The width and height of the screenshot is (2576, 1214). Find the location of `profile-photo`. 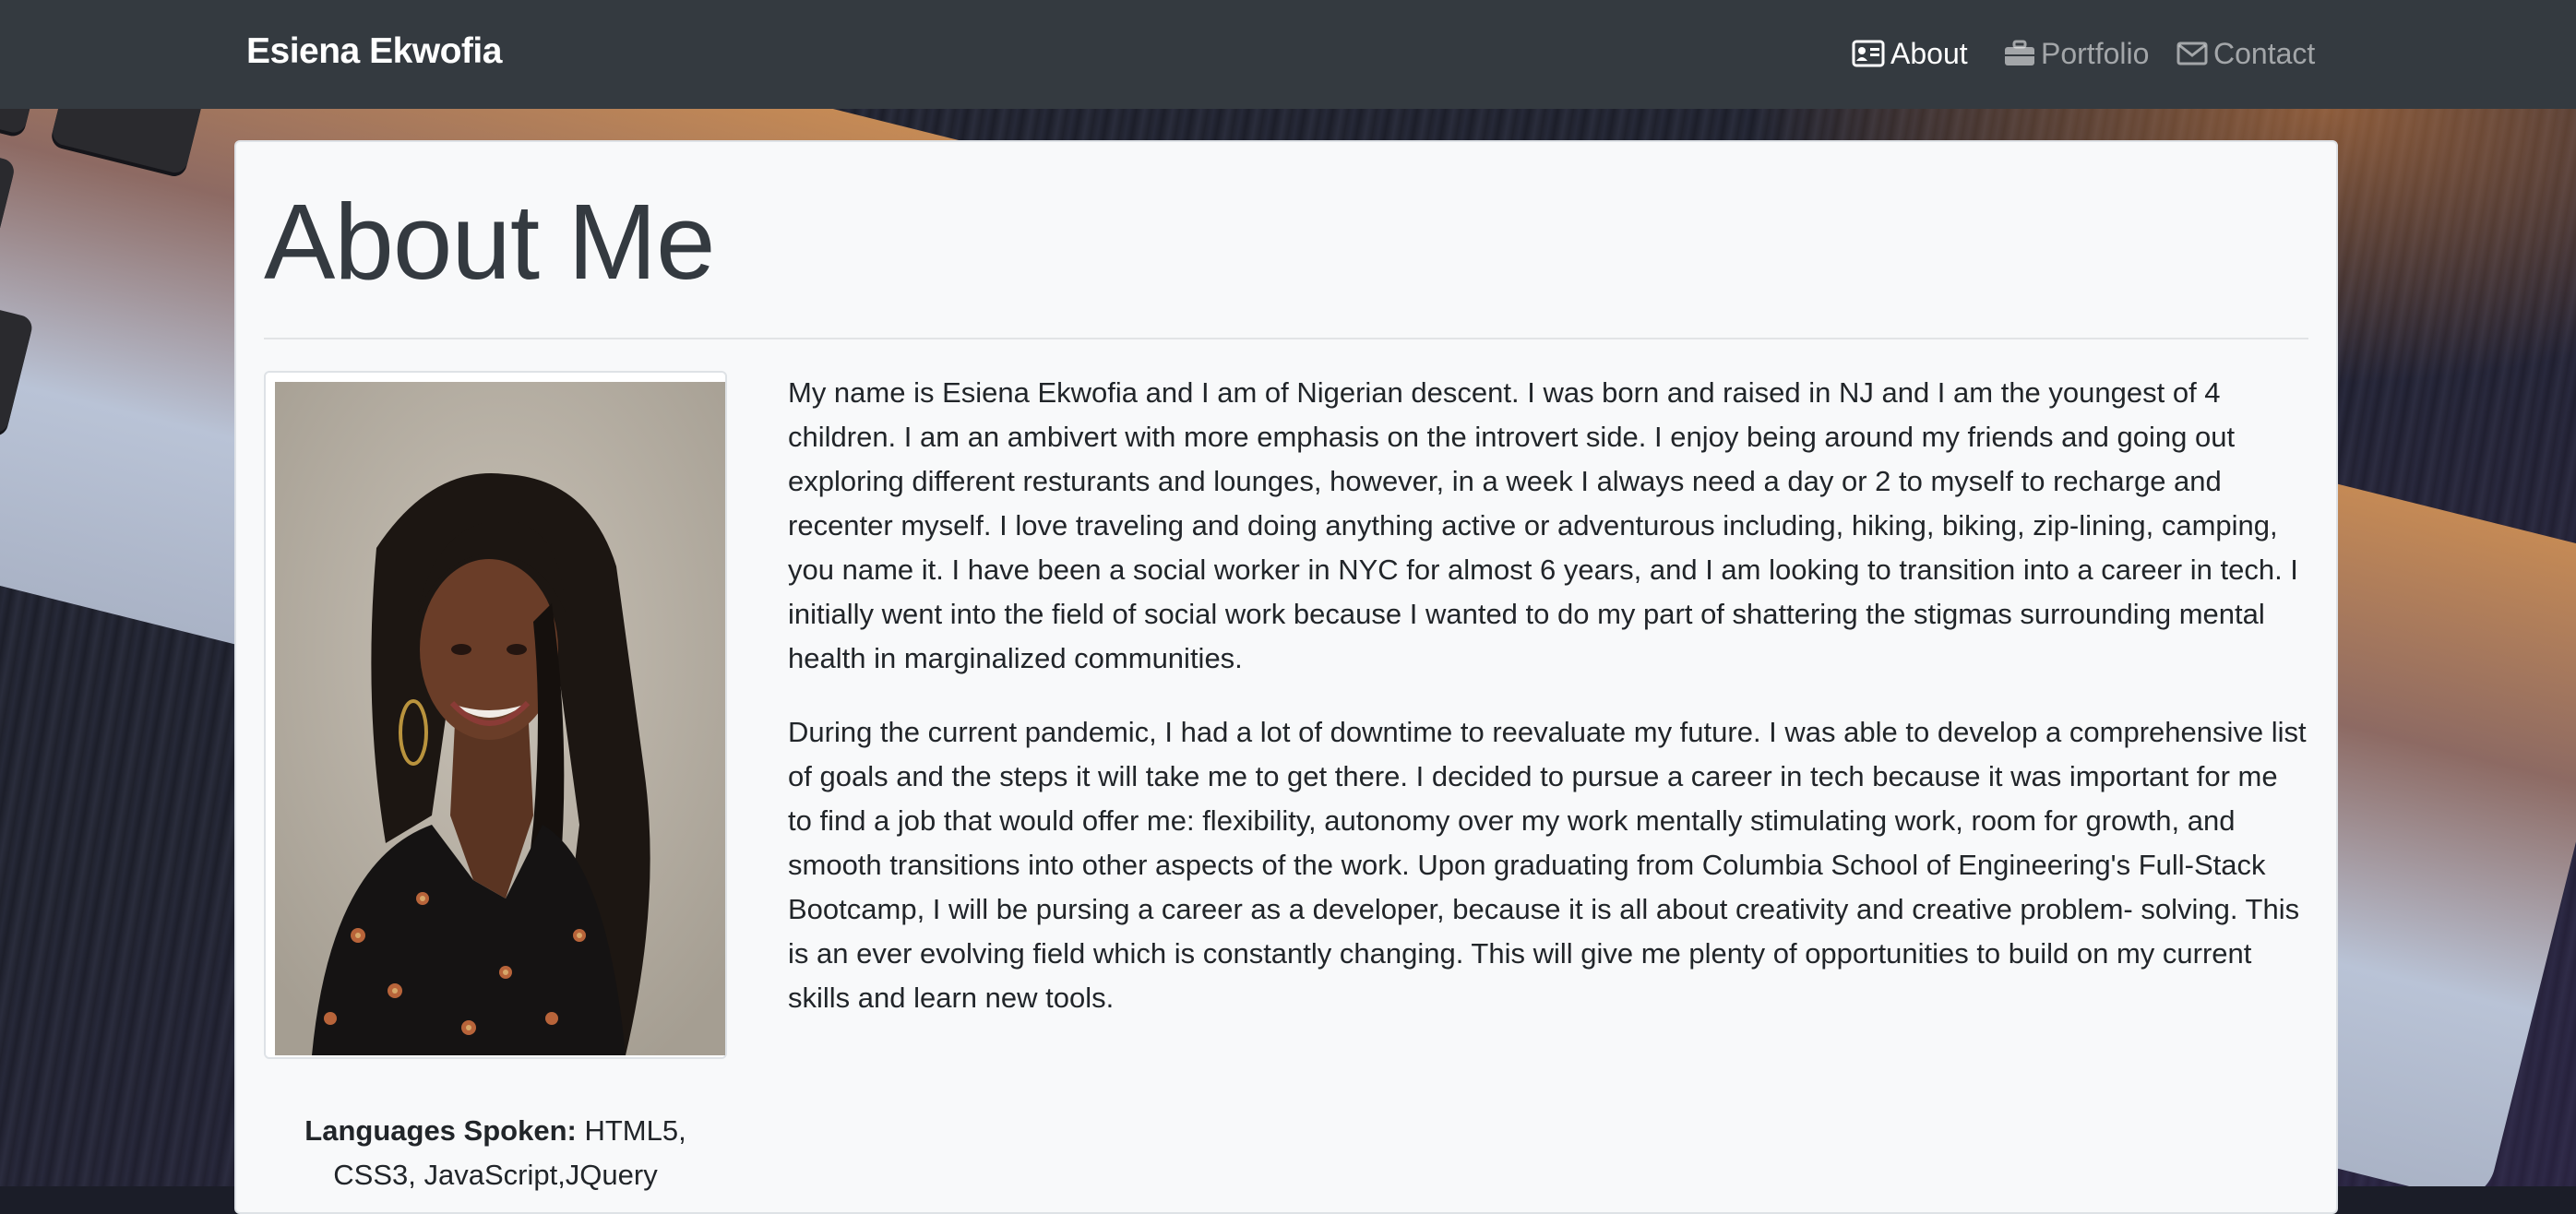

profile-photo is located at coordinates (500, 718).